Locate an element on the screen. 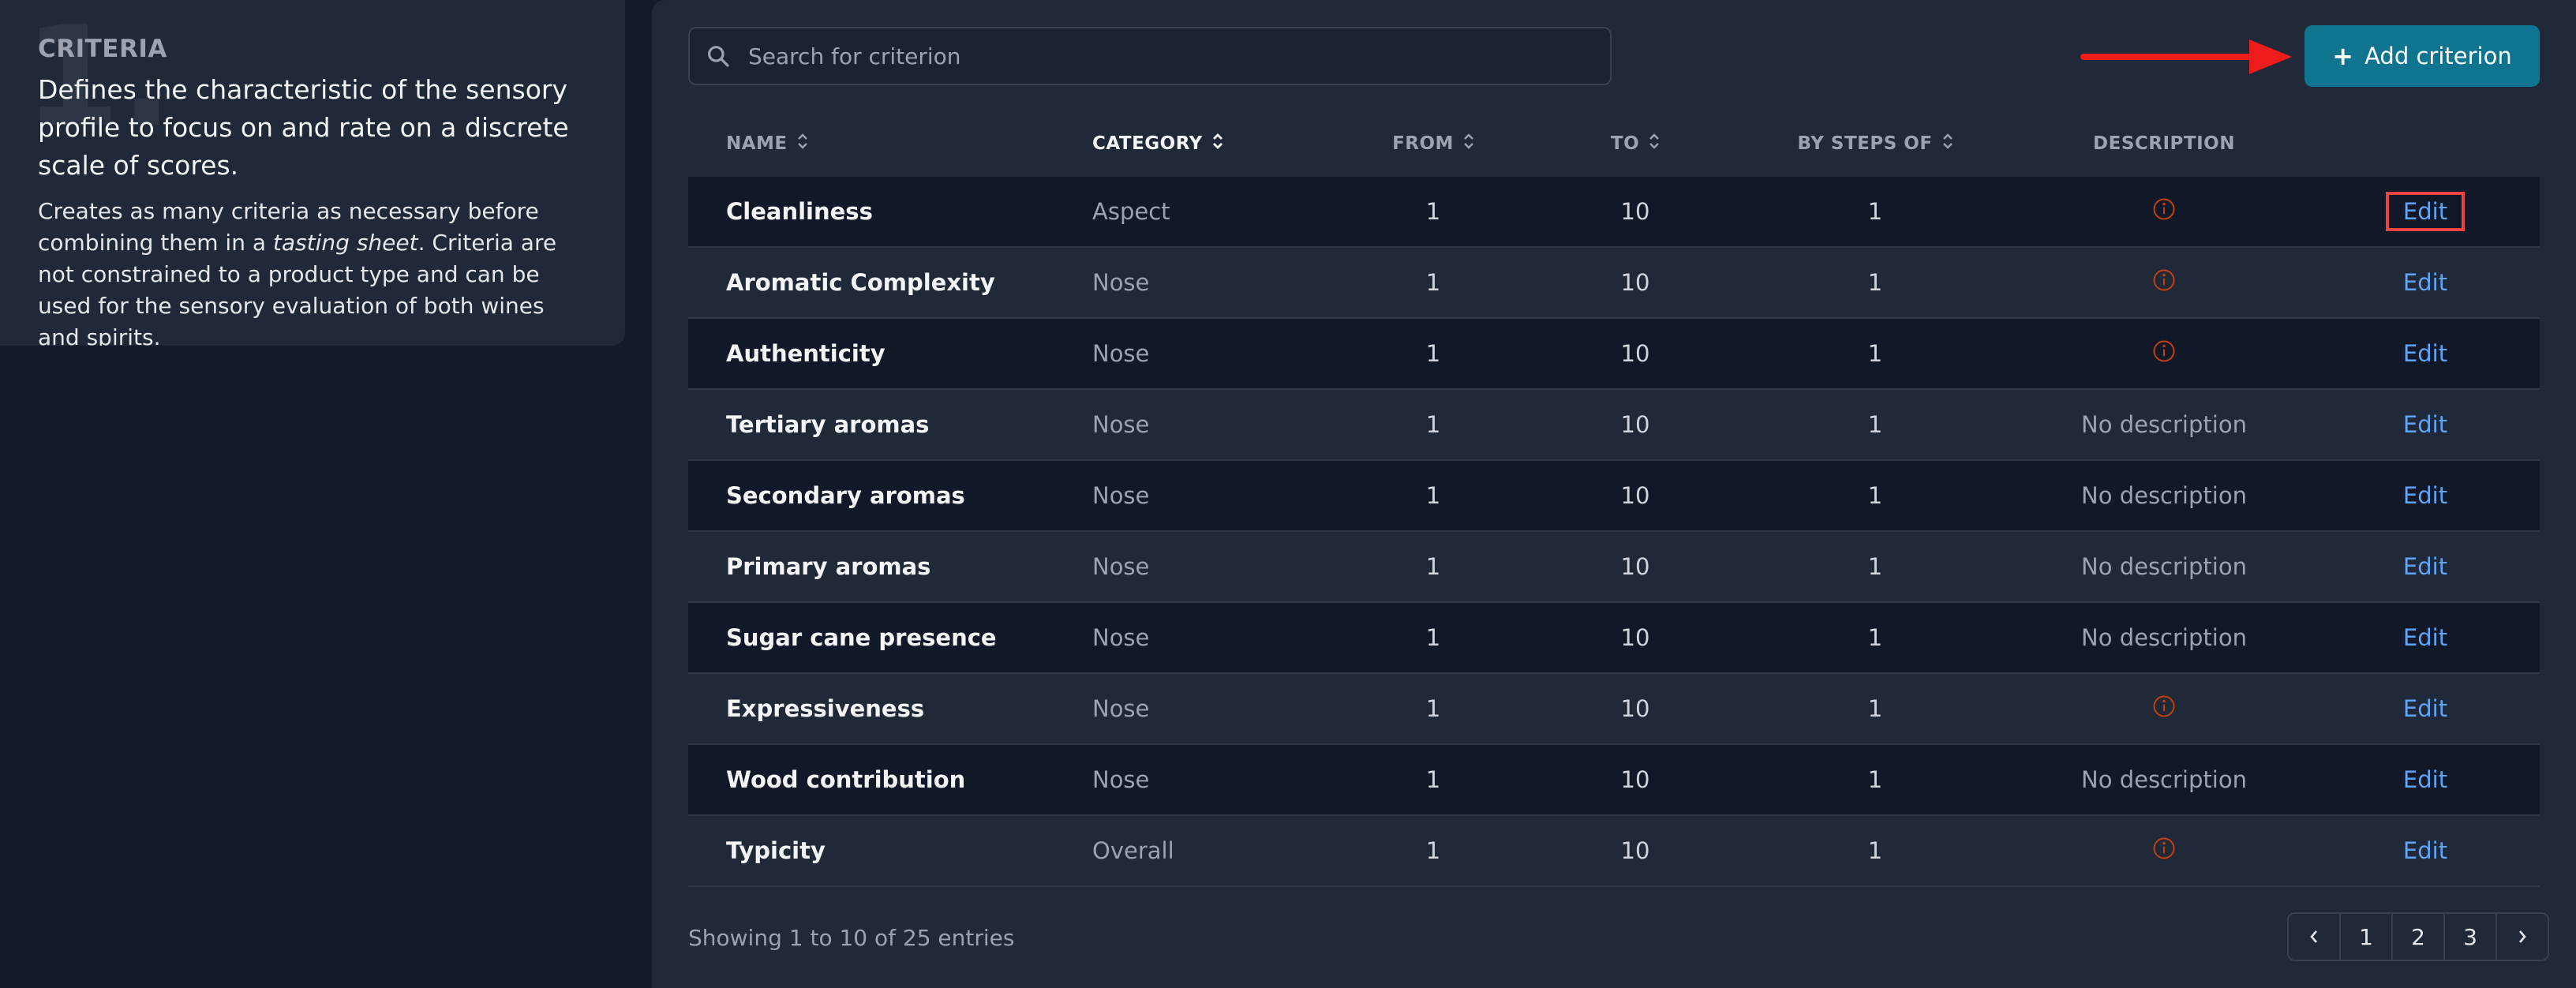 The image size is (2576, 988). col-category-label: CATEGORY is located at coordinates (1147, 144).